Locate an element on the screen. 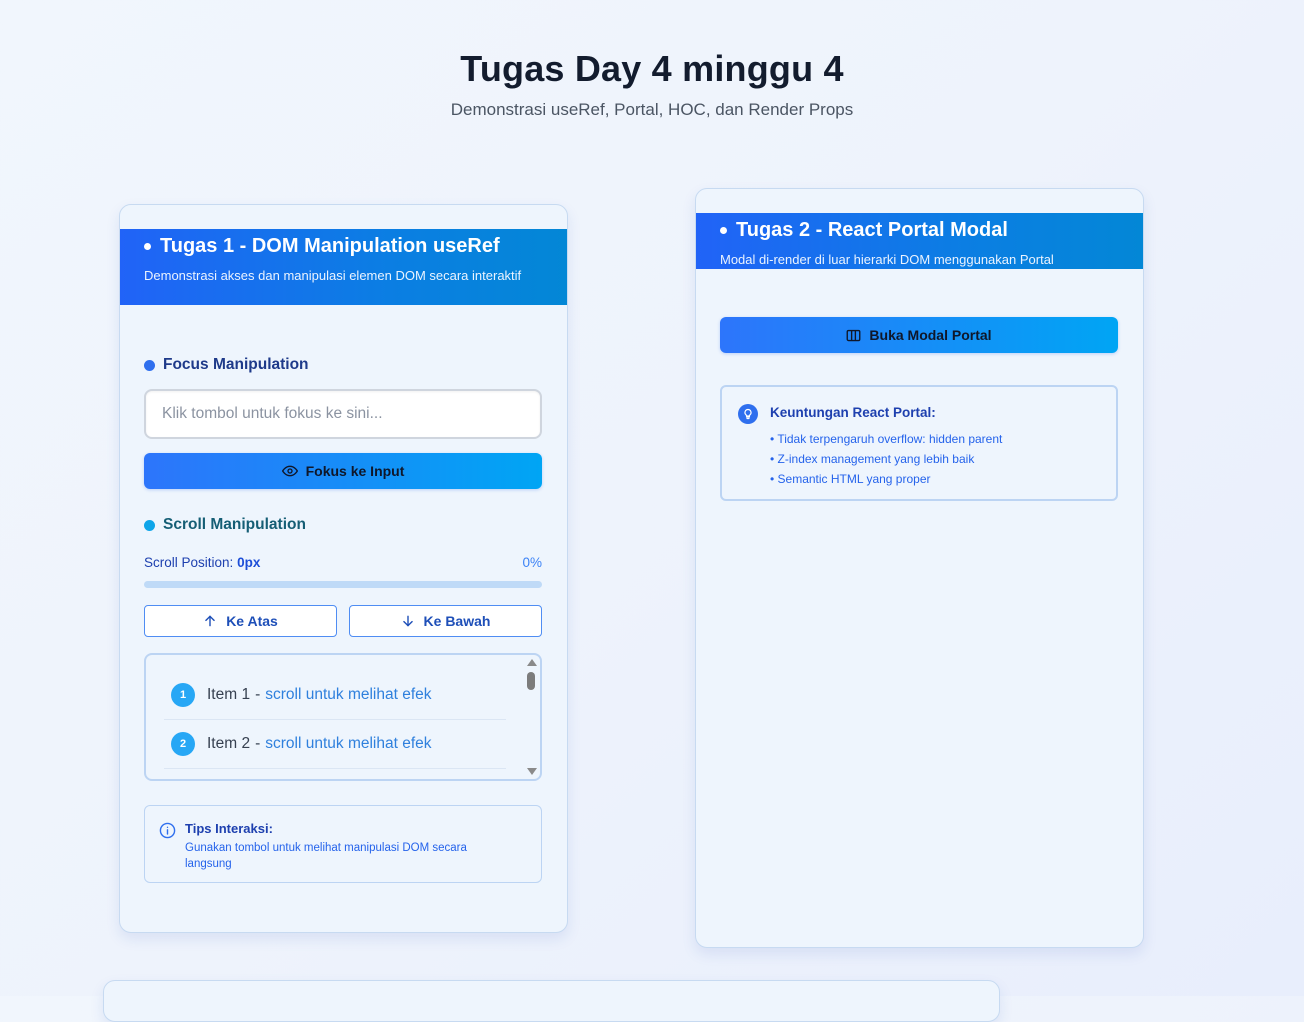  item-name: Item 2 is located at coordinates (229, 743).